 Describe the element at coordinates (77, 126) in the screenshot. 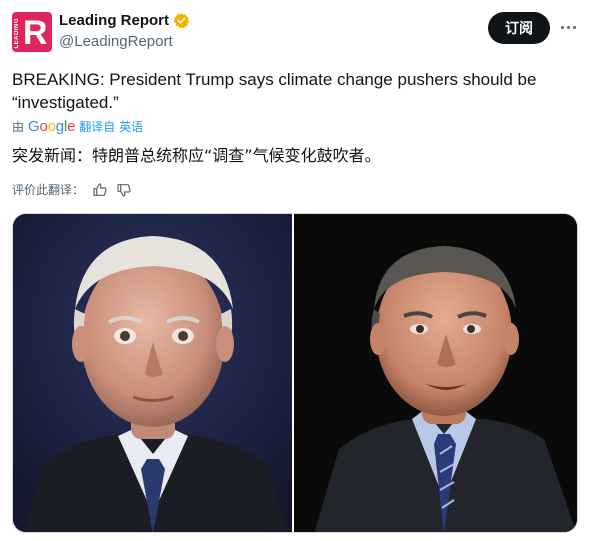

I see `translation-attribution: 由 Google 翻译自 英语` at that location.